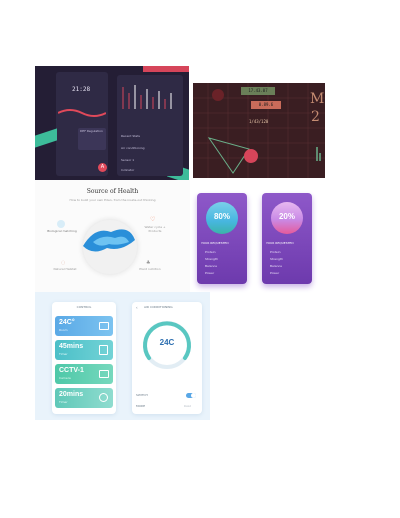  I want to click on switch-label: SWITCH, so click(142, 395).